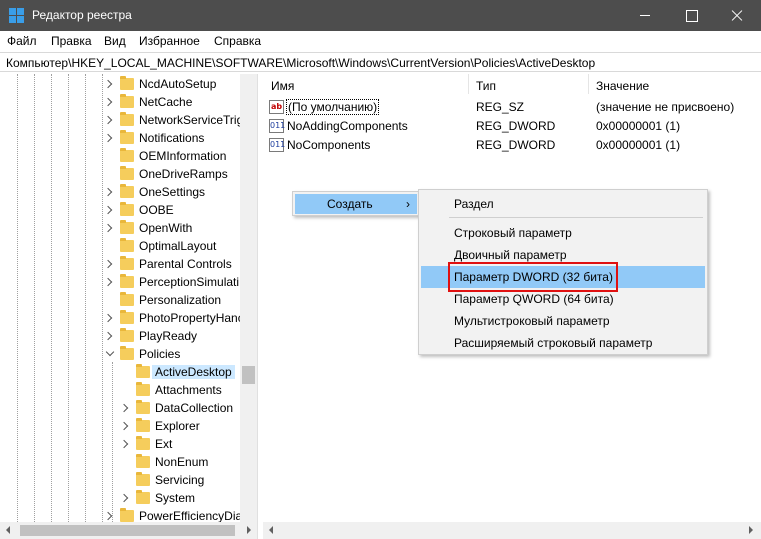  What do you see at coordinates (622, 86) in the screenshot?
I see `column-header-value: Значение` at bounding box center [622, 86].